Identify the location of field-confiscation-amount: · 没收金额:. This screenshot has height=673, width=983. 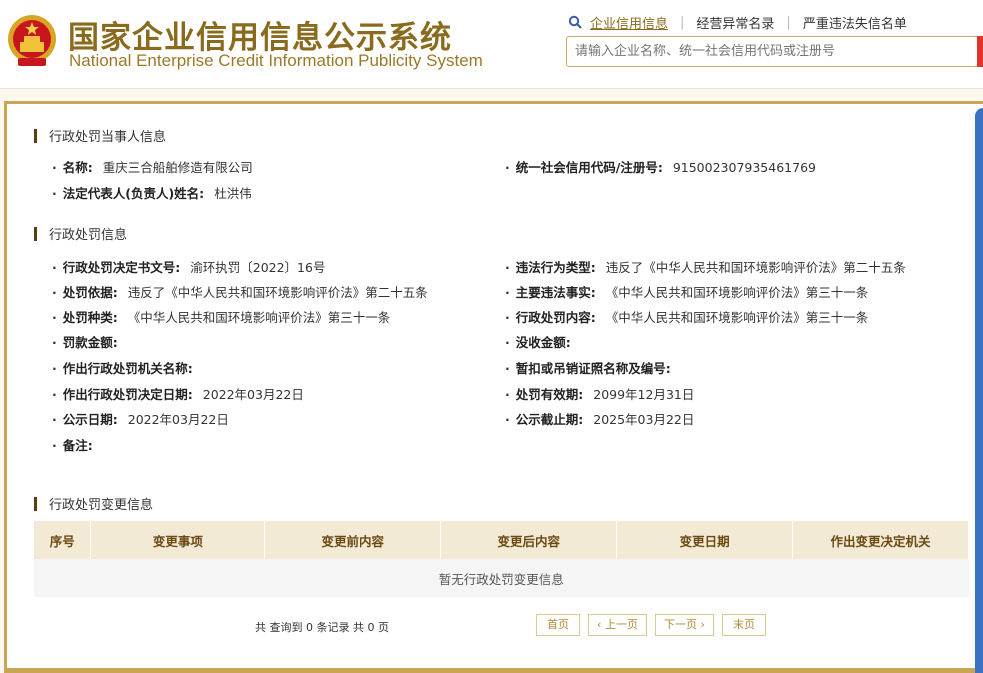
(538, 342).